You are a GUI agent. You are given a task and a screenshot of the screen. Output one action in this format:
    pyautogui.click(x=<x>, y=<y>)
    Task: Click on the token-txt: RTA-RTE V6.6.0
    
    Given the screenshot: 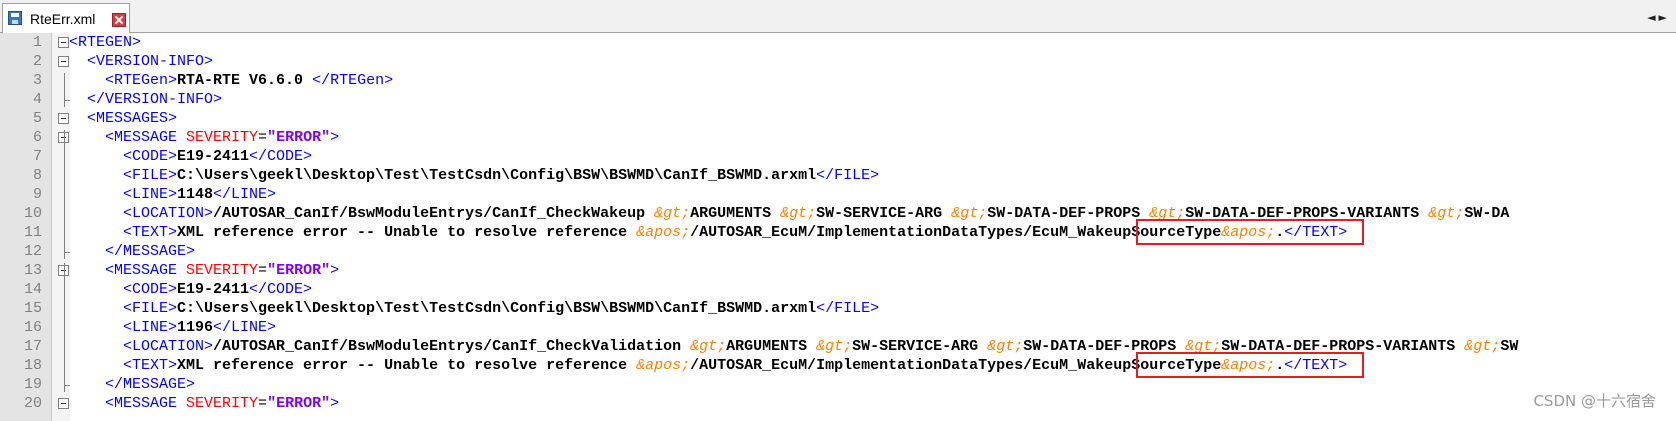 What is the action you would take?
    pyautogui.click(x=245, y=80)
    